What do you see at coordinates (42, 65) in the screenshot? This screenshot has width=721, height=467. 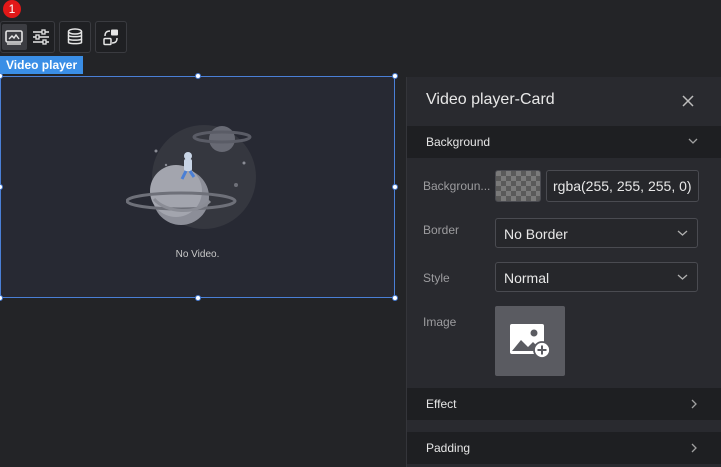 I see `component-name-tag: Video player` at bounding box center [42, 65].